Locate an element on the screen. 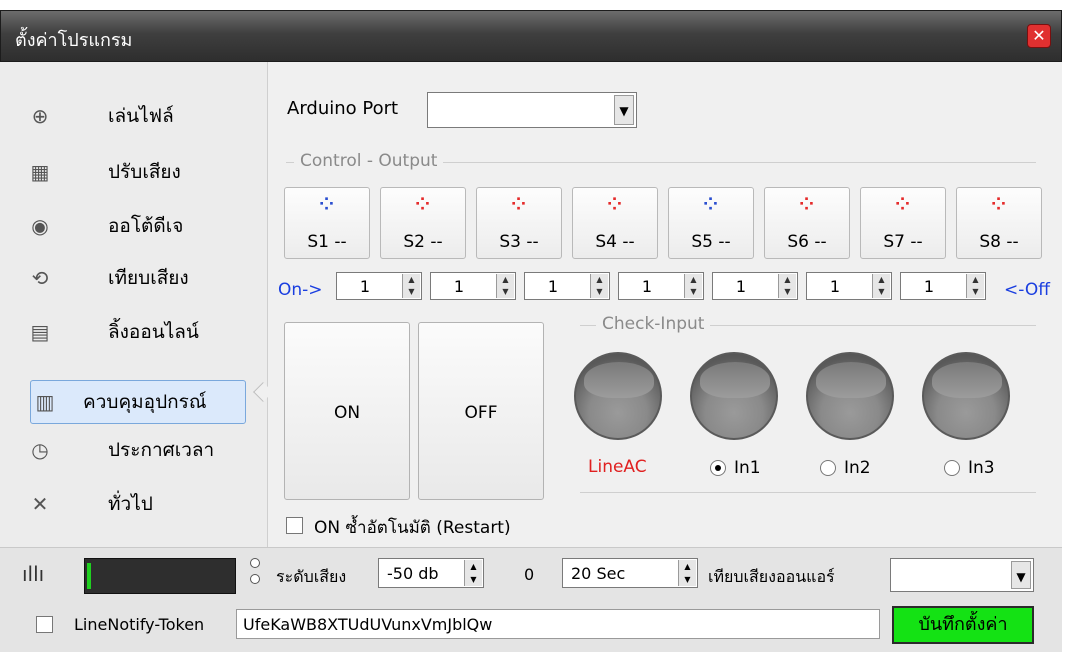  radio-label: In3 is located at coordinates (981, 468).